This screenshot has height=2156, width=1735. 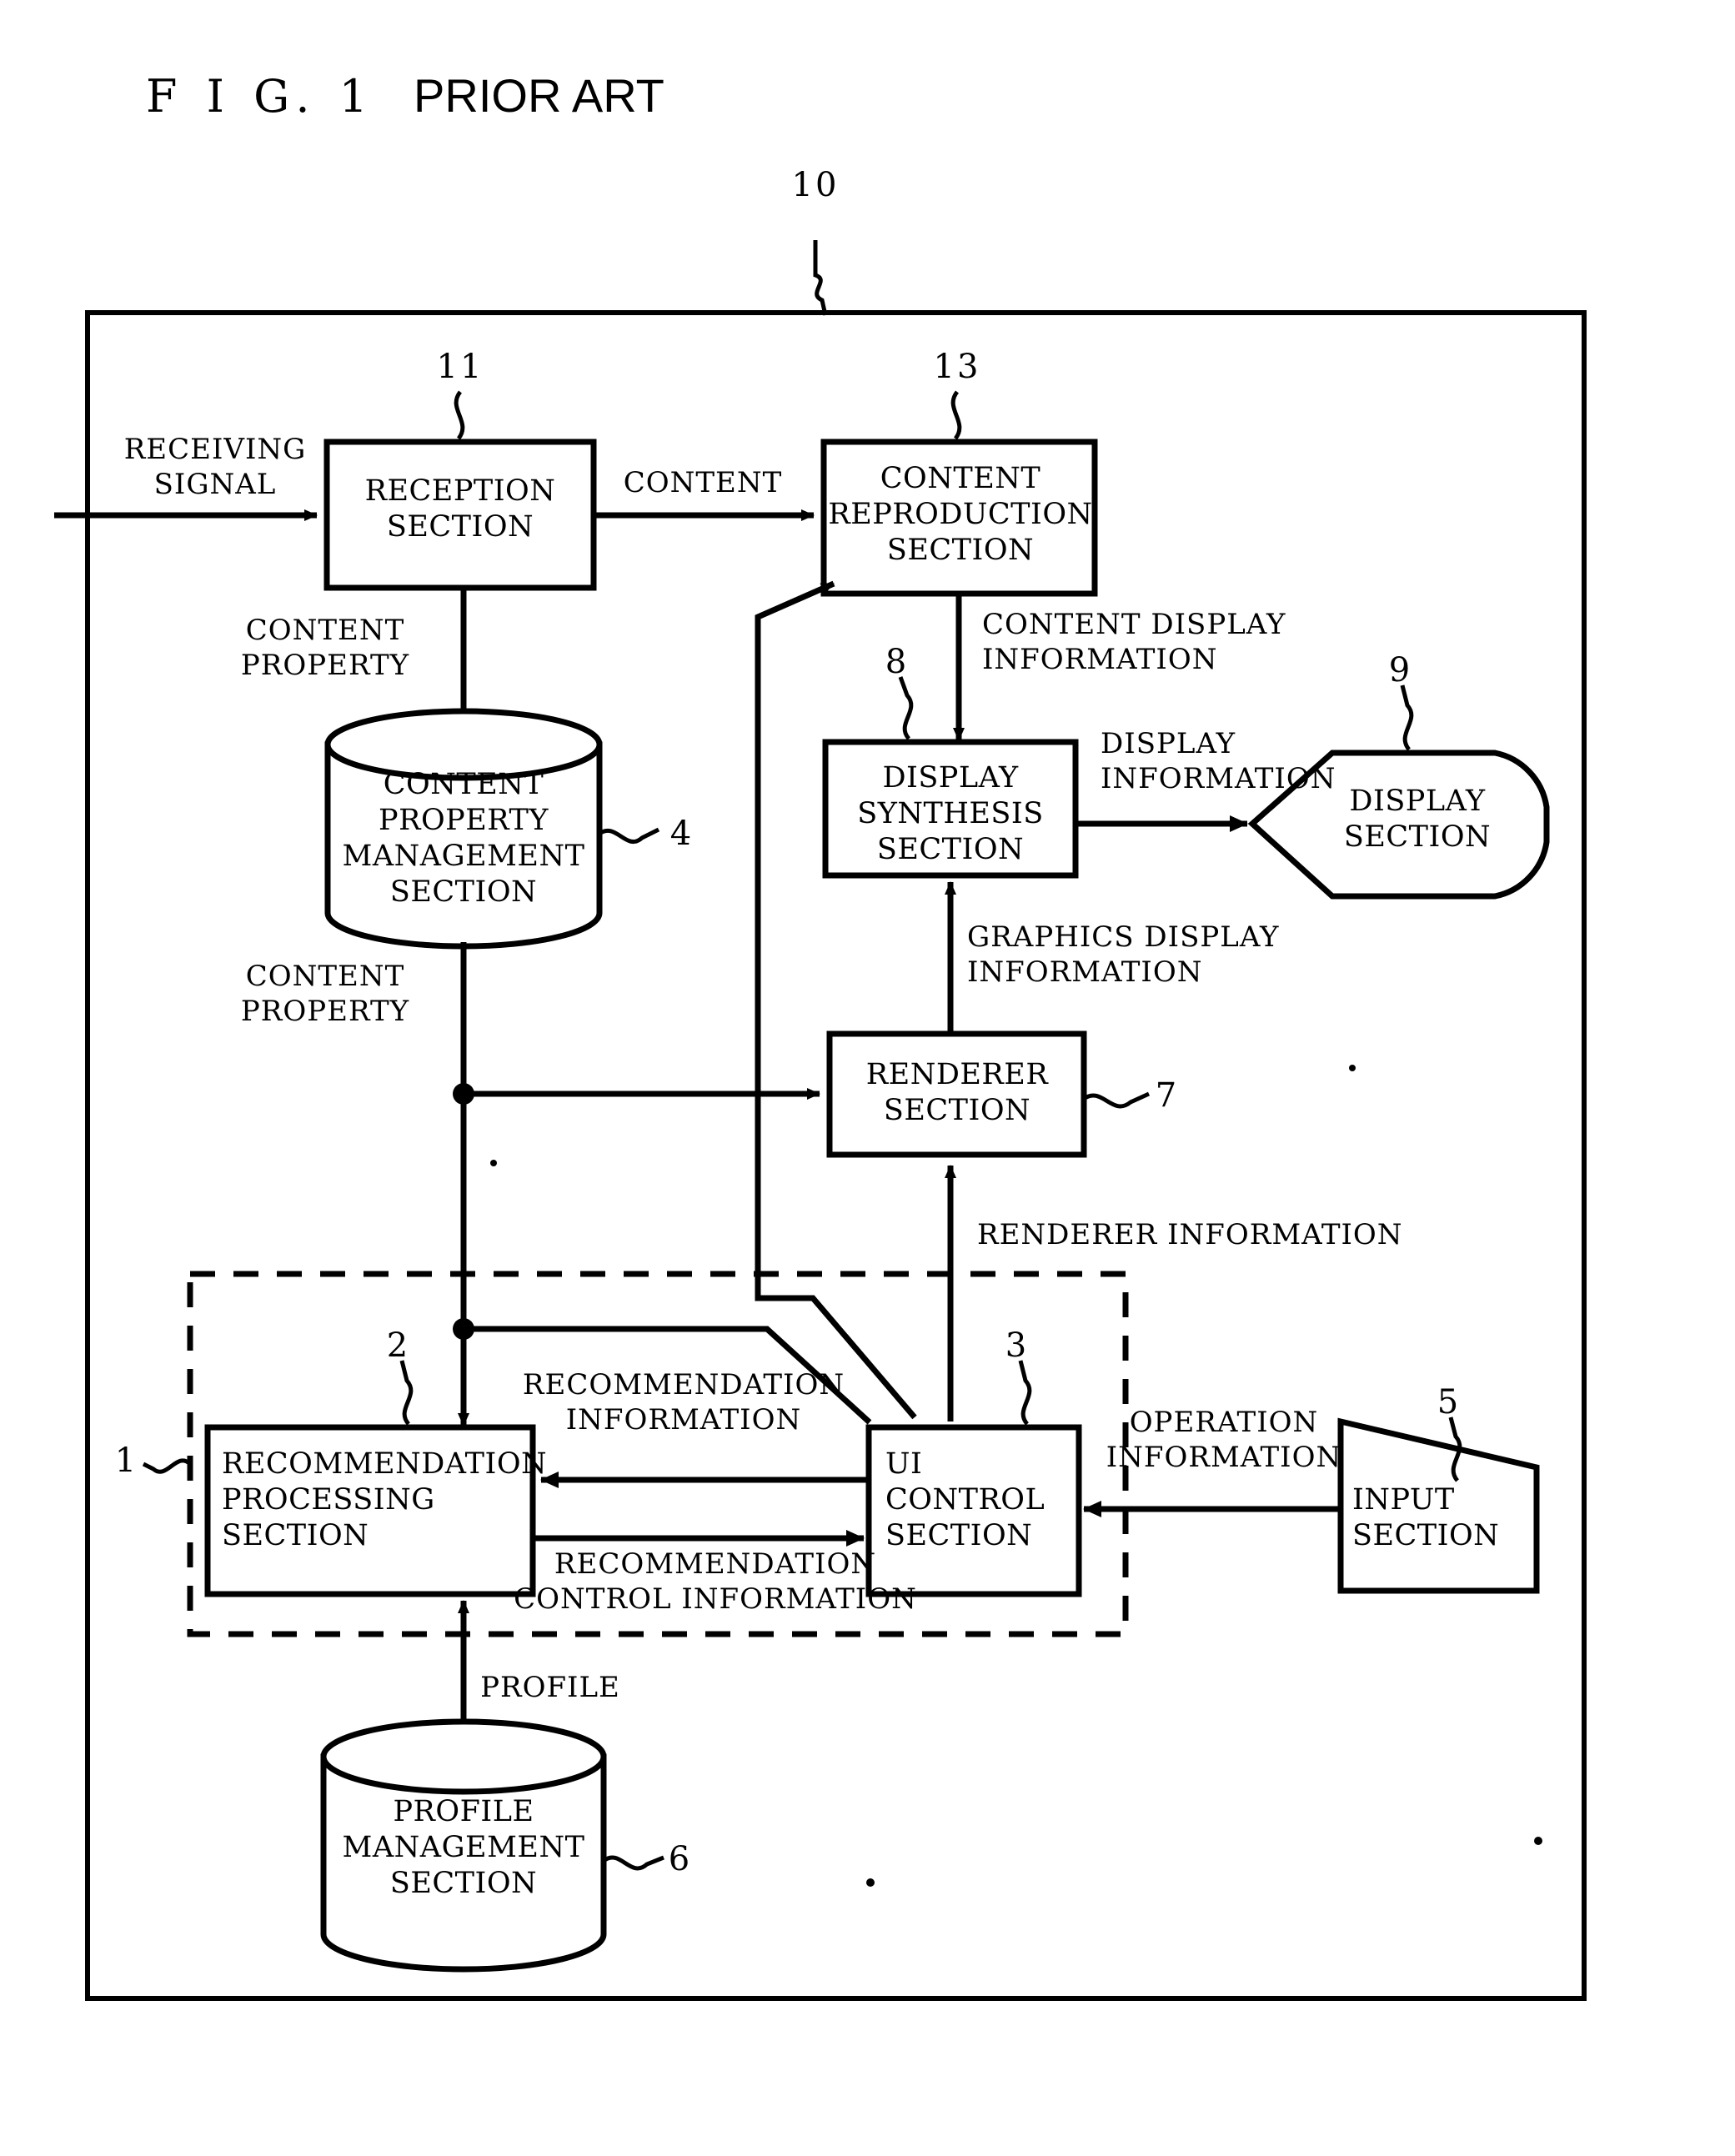 I want to click on ref-number-6: 6, so click(x=680, y=1859).